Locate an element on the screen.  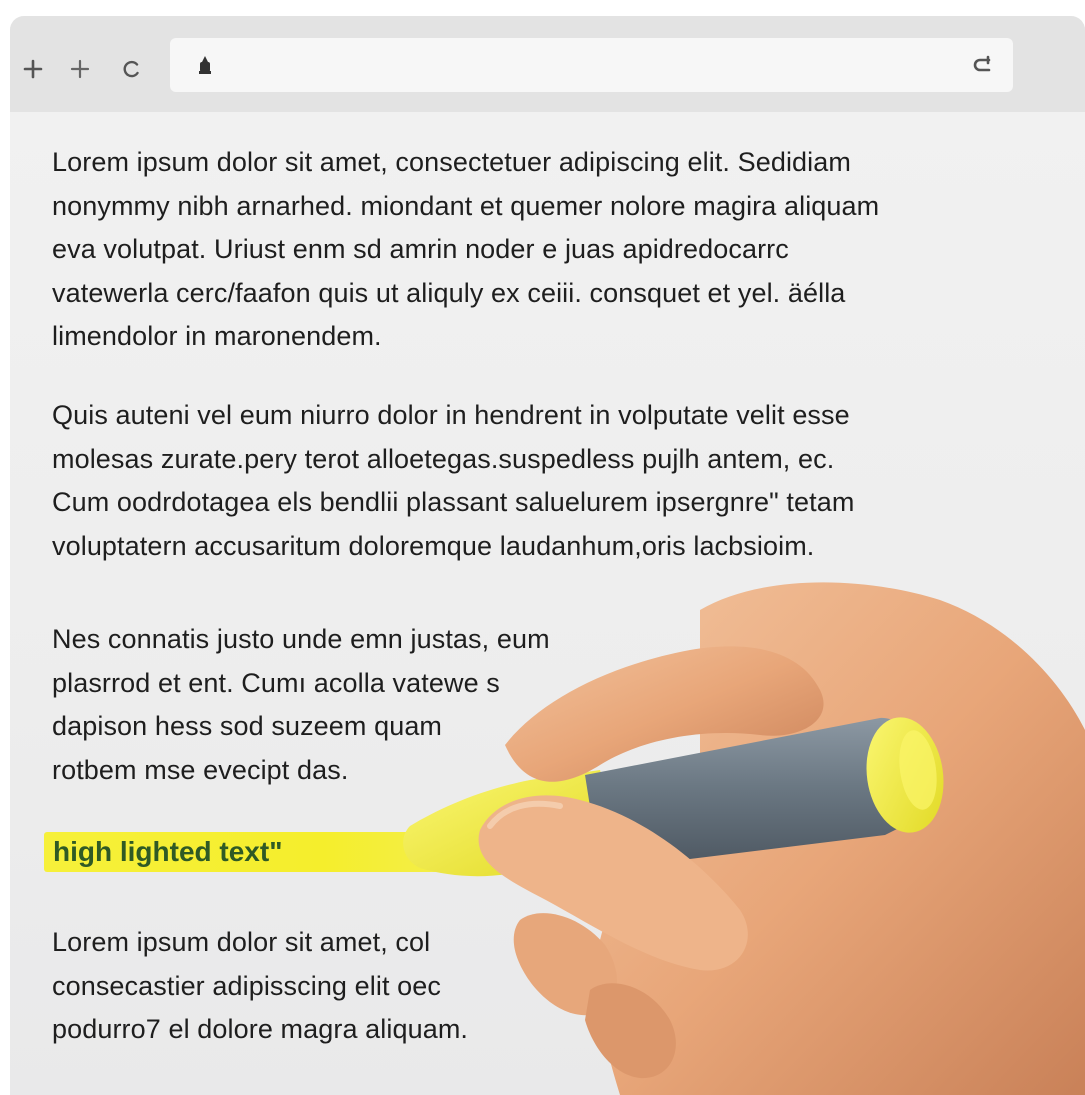
lock-icon is located at coordinates (205, 65).